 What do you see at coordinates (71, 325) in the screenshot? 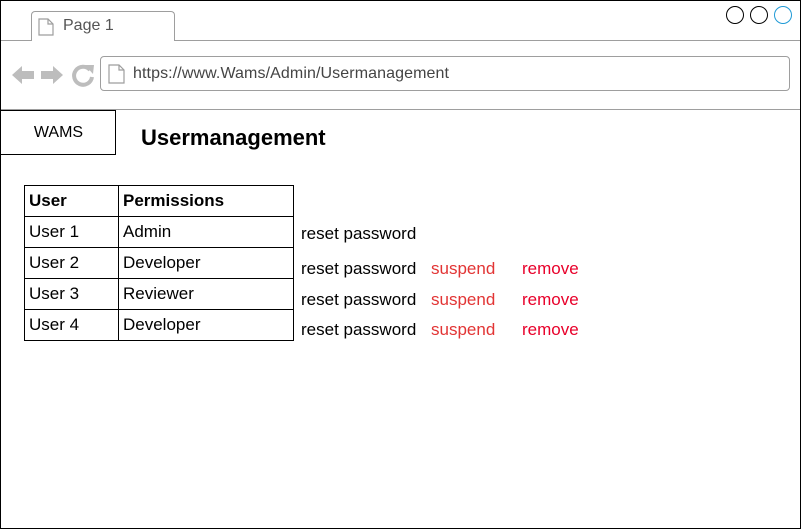
I see `user-cell: User 4` at bounding box center [71, 325].